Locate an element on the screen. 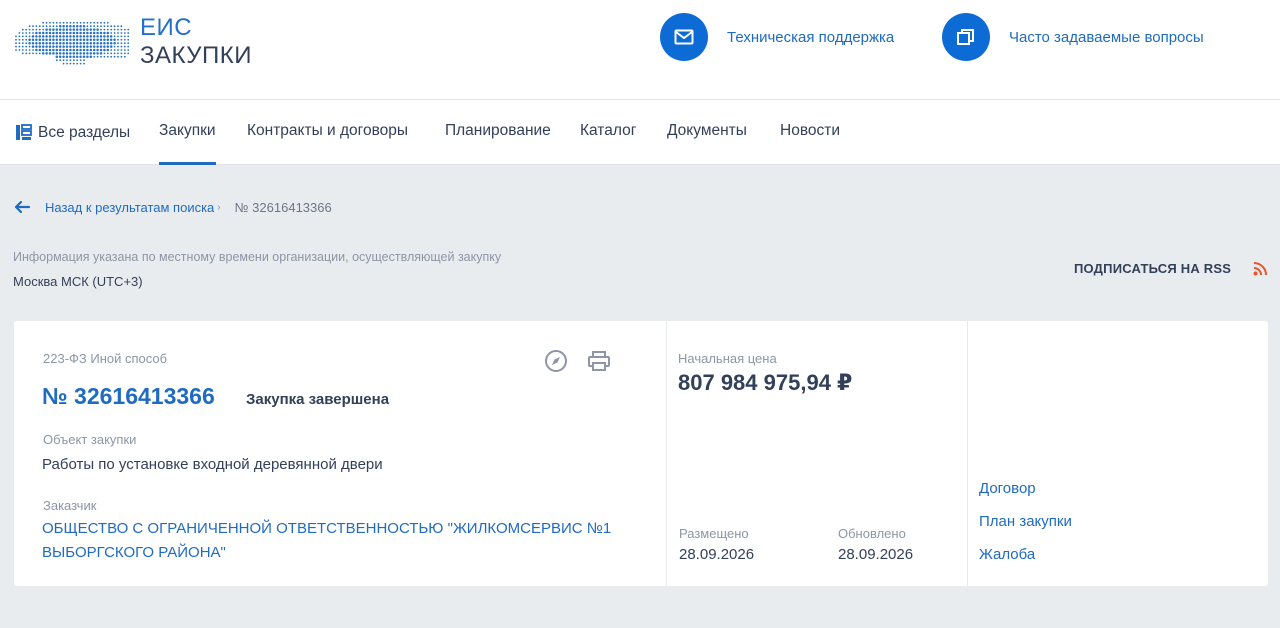 This screenshot has width=1280, height=628. back-to-results-link: Назад к результатам поиска is located at coordinates (129, 207).